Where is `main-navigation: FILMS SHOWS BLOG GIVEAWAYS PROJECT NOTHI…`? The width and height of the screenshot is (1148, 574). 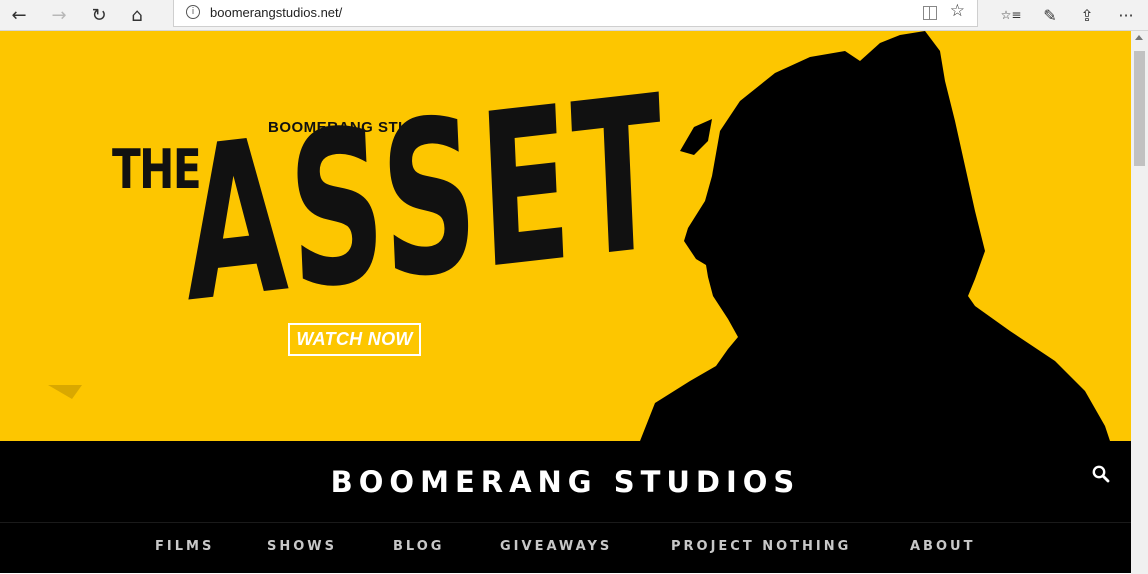
main-navigation: FILMS SHOWS BLOG GIVEAWAYS PROJECT NOTHI… is located at coordinates (565, 548).